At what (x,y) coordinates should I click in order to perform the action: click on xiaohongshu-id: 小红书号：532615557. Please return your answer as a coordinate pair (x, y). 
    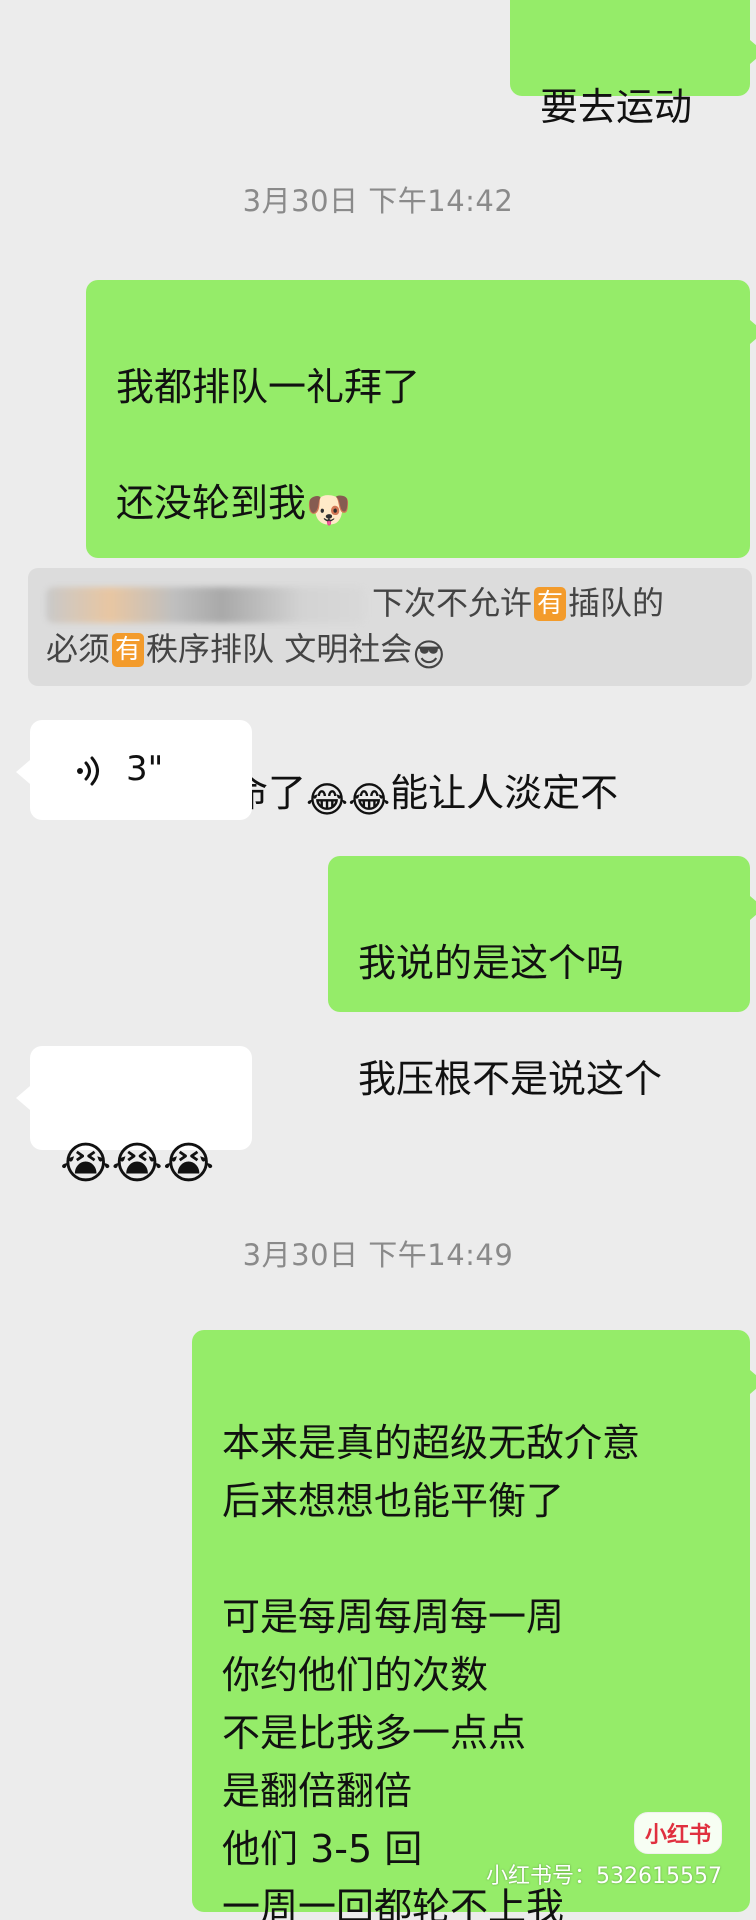
    Looking at the image, I should click on (604, 1876).